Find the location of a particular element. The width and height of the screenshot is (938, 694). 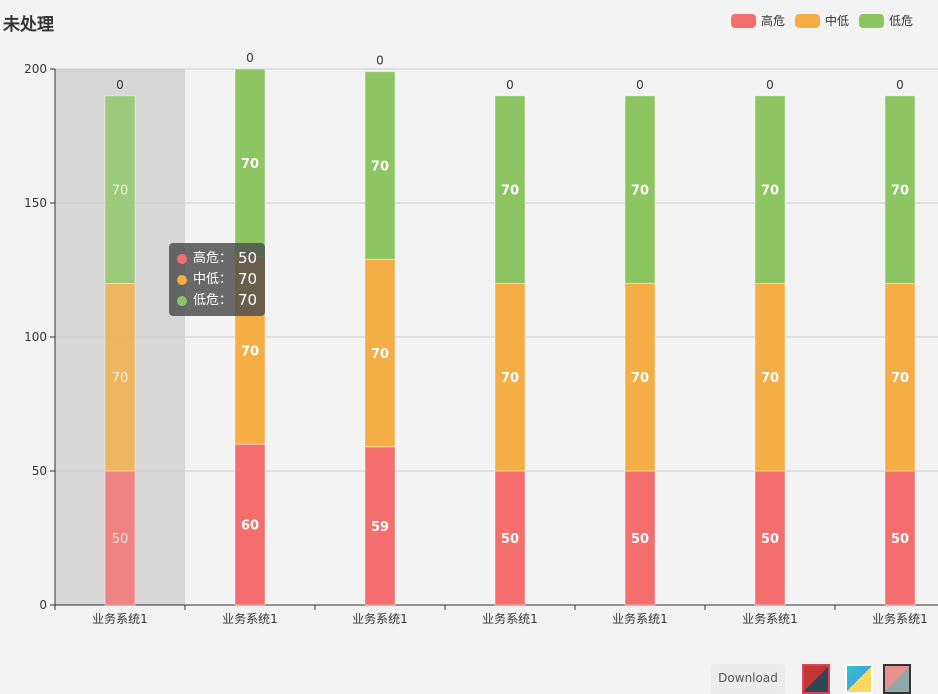

tooltip-row-high: 高危： 50 is located at coordinates (217, 258).